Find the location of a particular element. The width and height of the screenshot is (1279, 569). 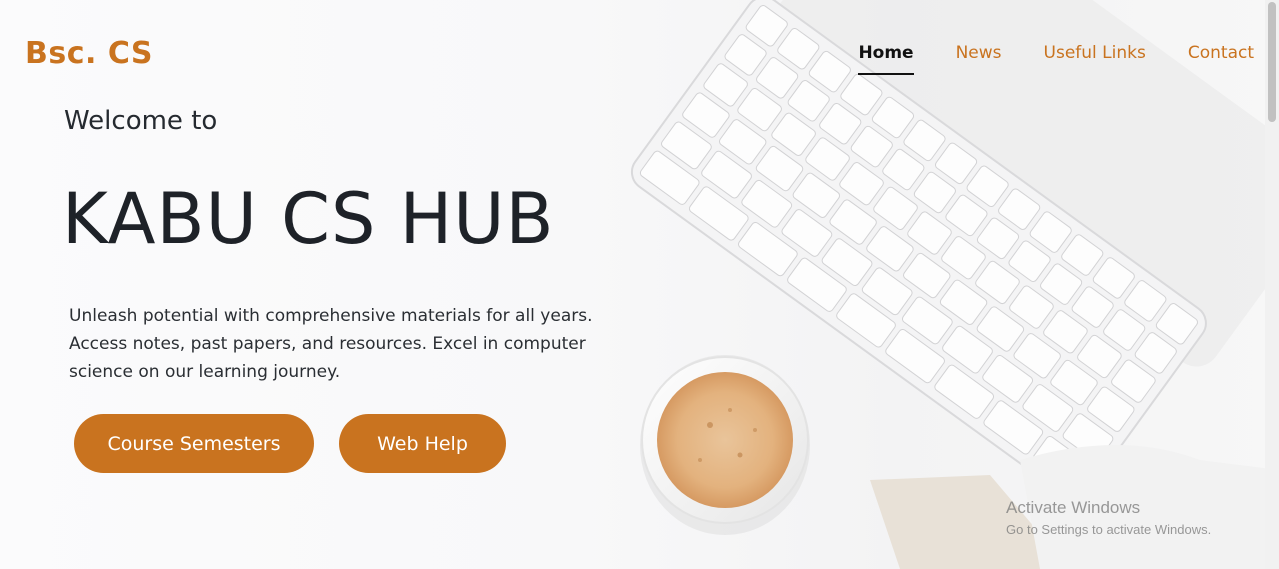

scrollbar-thumb is located at coordinates (1272, 62).